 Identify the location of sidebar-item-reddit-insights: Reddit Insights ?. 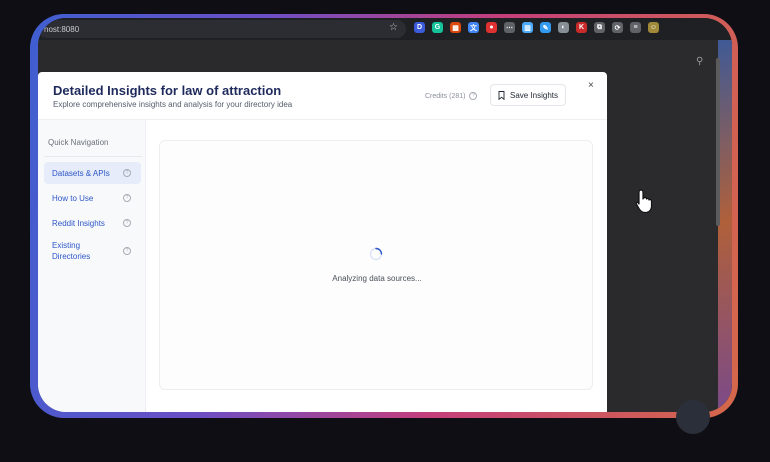
(92, 223).